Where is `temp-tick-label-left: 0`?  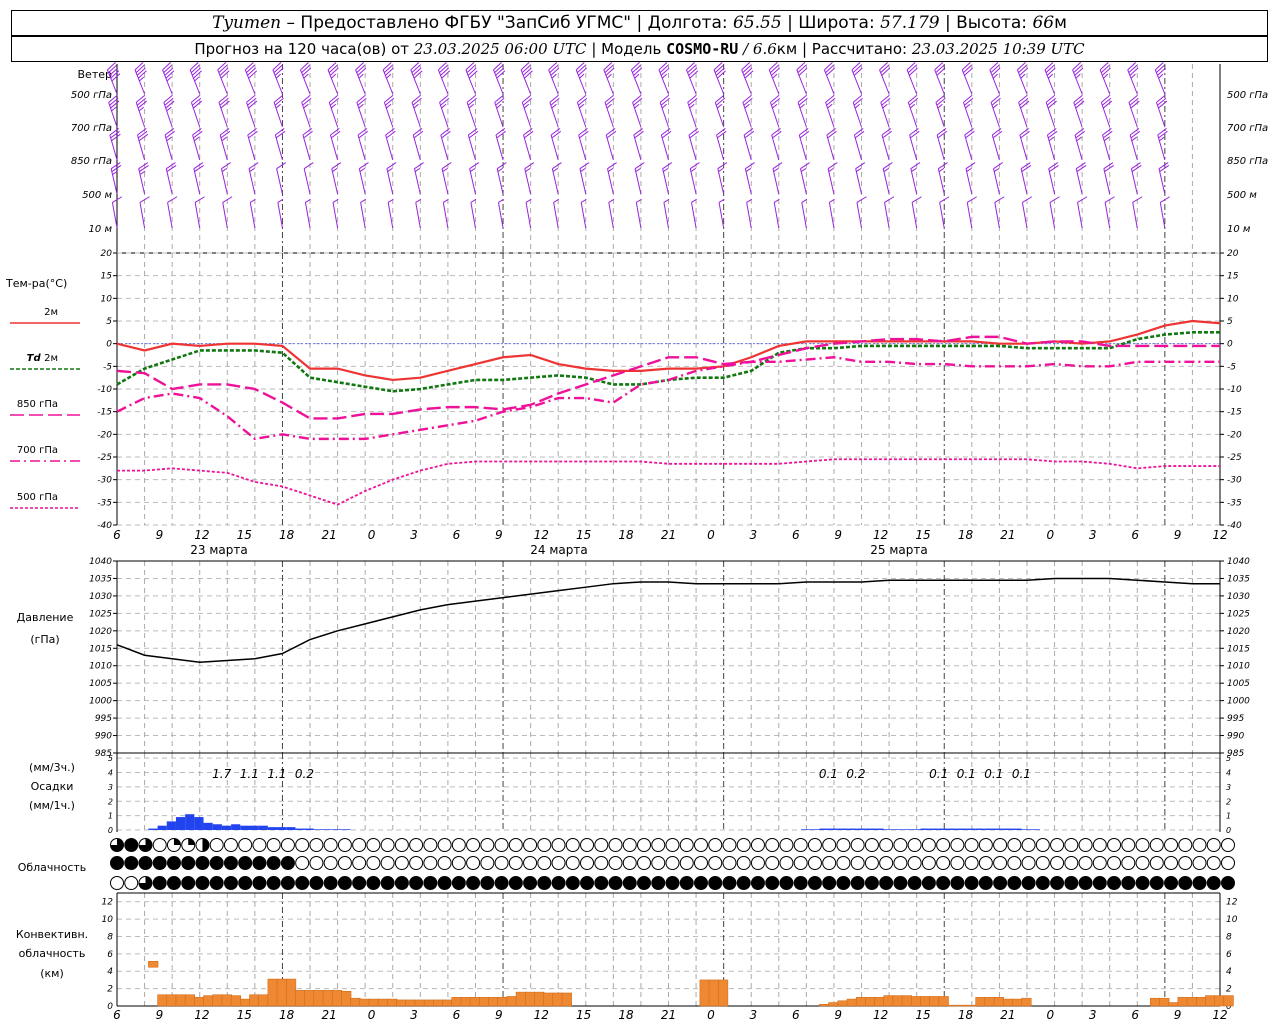 temp-tick-label-left: 0 is located at coordinates (109, 345).